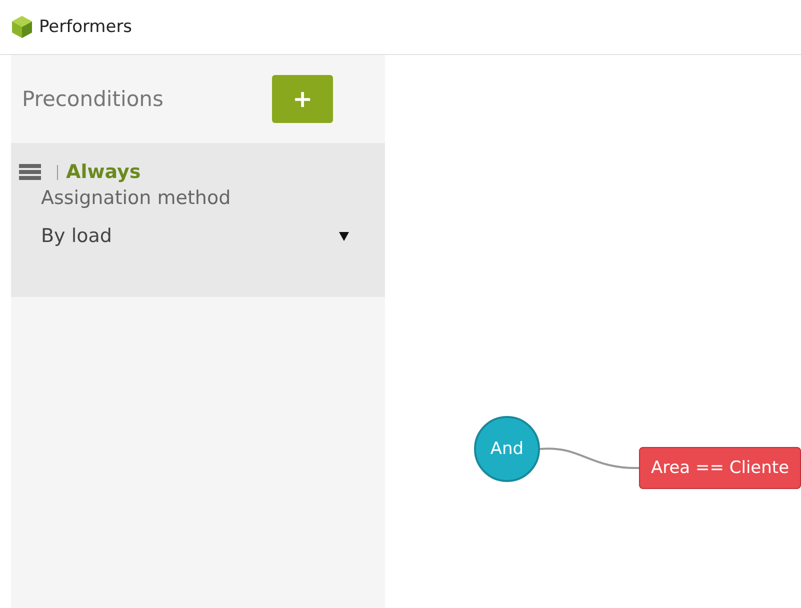 This screenshot has height=608, width=801. What do you see at coordinates (302, 99) in the screenshot?
I see `add-button: +` at bounding box center [302, 99].